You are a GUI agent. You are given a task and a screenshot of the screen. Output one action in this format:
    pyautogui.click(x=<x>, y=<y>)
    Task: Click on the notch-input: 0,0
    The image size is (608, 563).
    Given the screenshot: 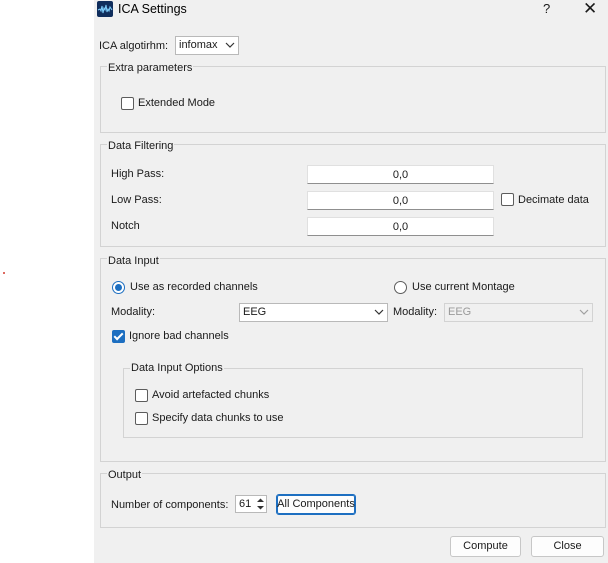 What is the action you would take?
    pyautogui.click(x=400, y=226)
    